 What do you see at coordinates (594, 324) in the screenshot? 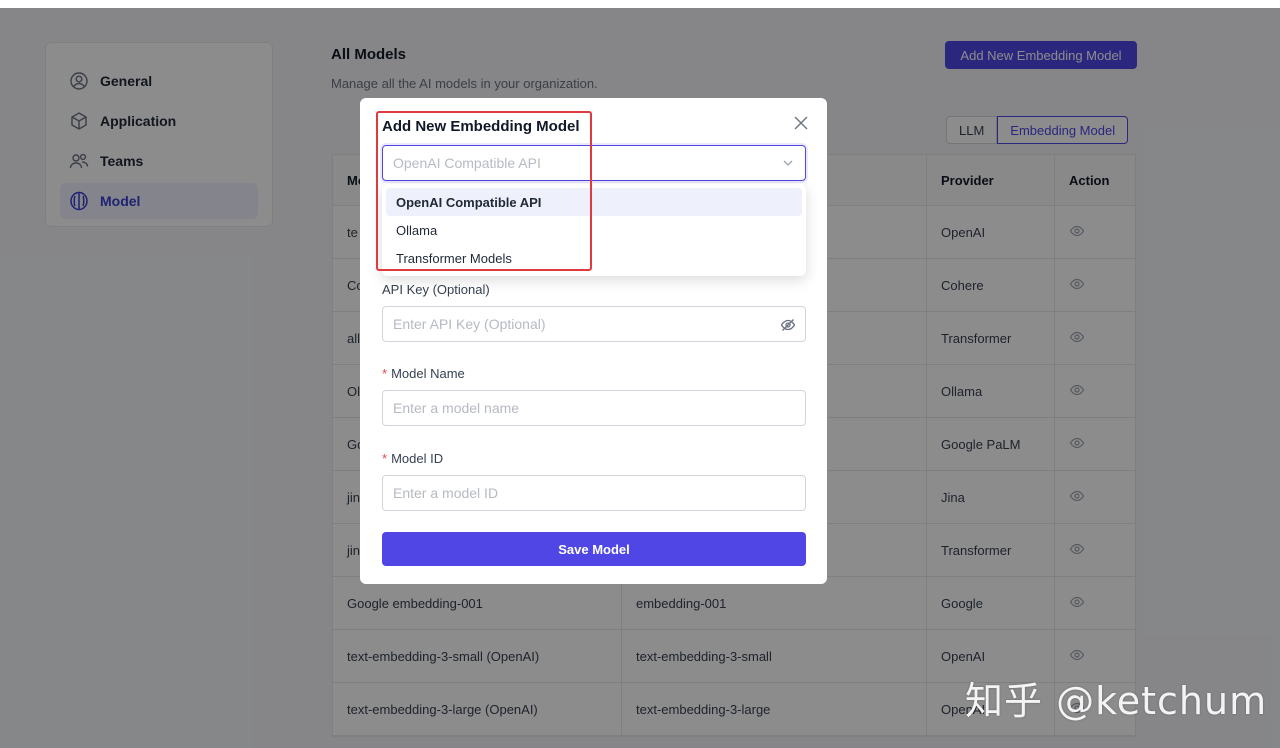
I see `api-key-input` at bounding box center [594, 324].